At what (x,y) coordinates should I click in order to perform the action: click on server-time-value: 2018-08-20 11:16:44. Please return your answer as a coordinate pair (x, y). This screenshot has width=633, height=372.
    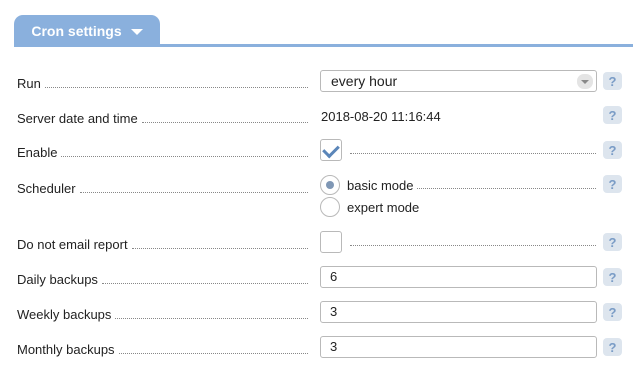
    Looking at the image, I should click on (381, 116).